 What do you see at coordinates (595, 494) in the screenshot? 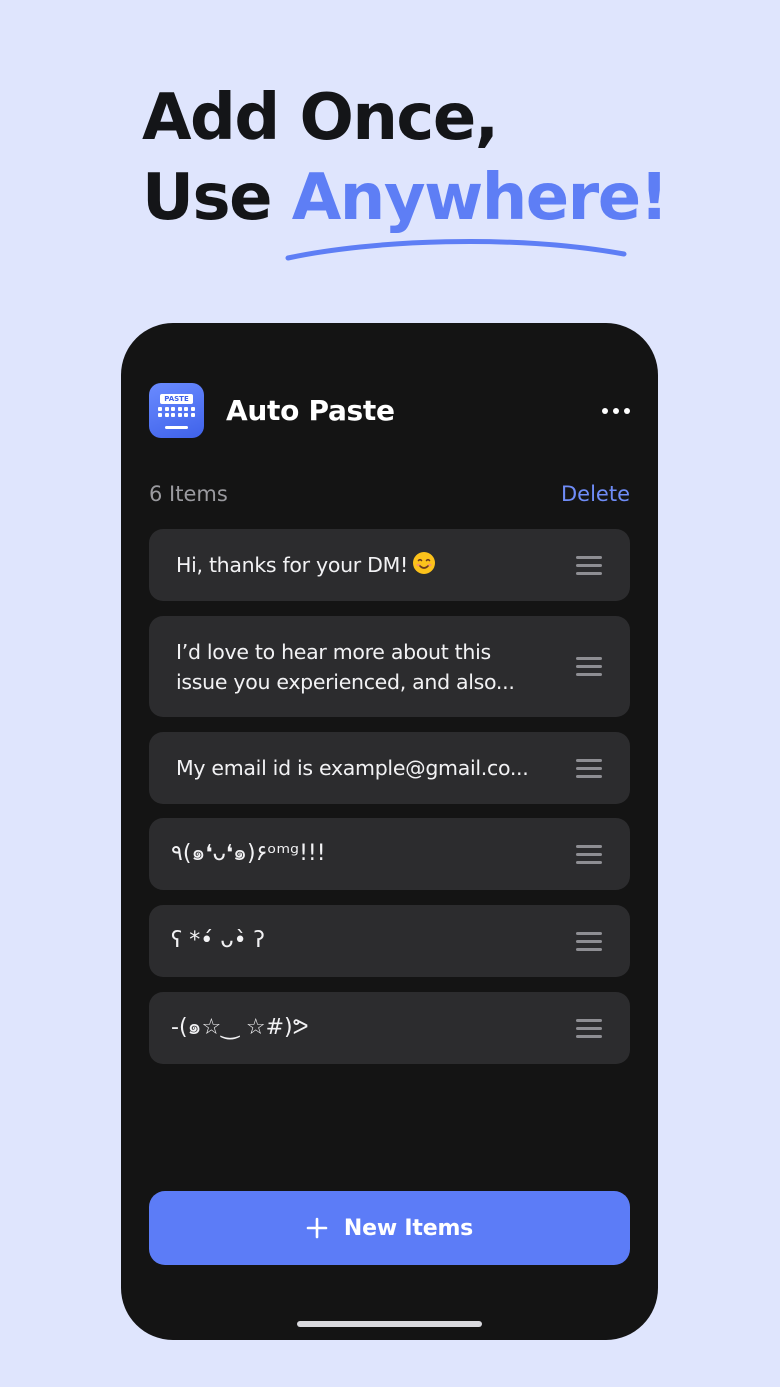
I see `delete-button: Delete` at bounding box center [595, 494].